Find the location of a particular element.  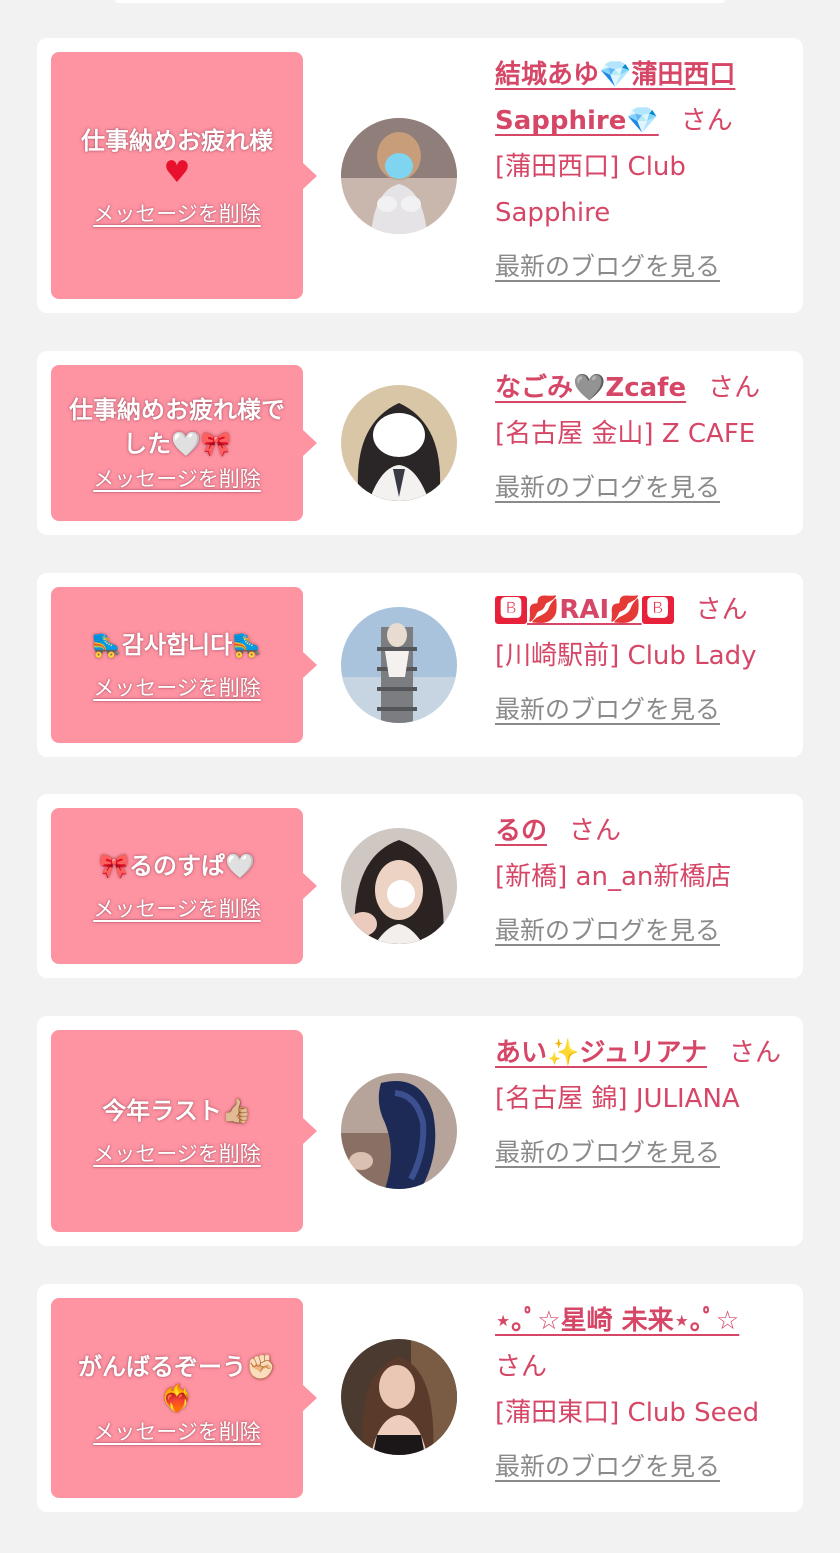

message-bubble: 今年ラスト👍🏼 メッセージを削除 is located at coordinates (184, 1131).